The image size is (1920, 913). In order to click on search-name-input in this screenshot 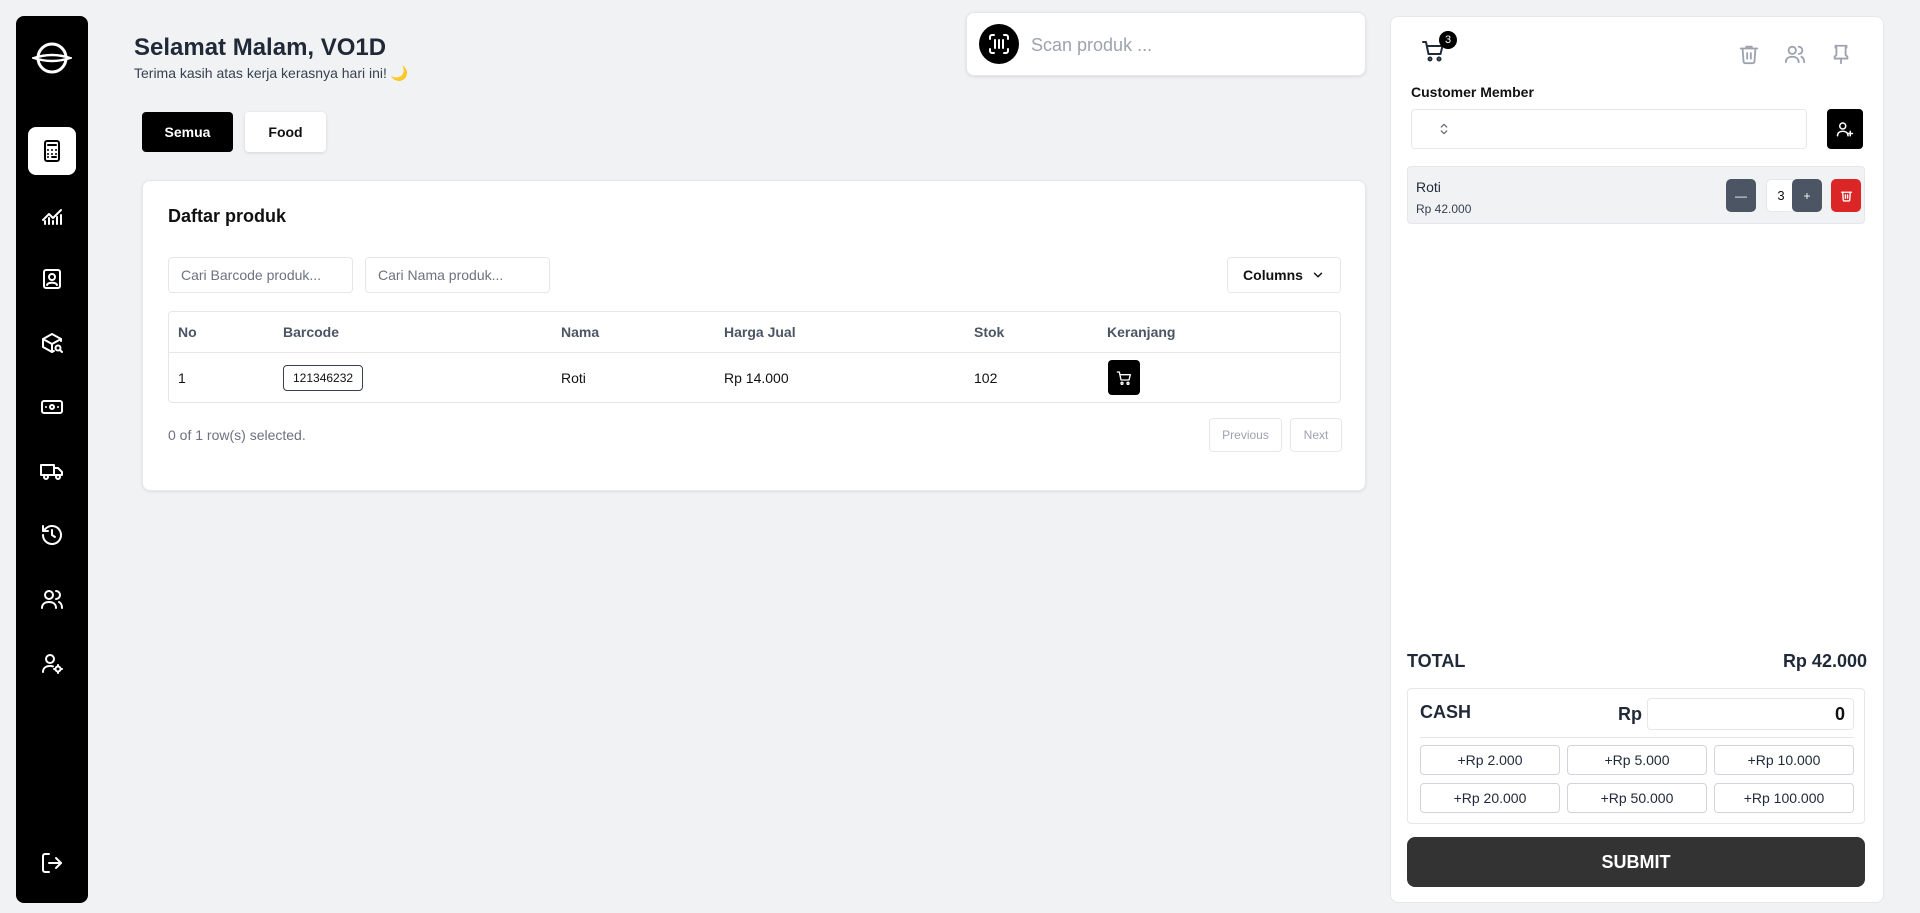, I will do `click(457, 275)`.